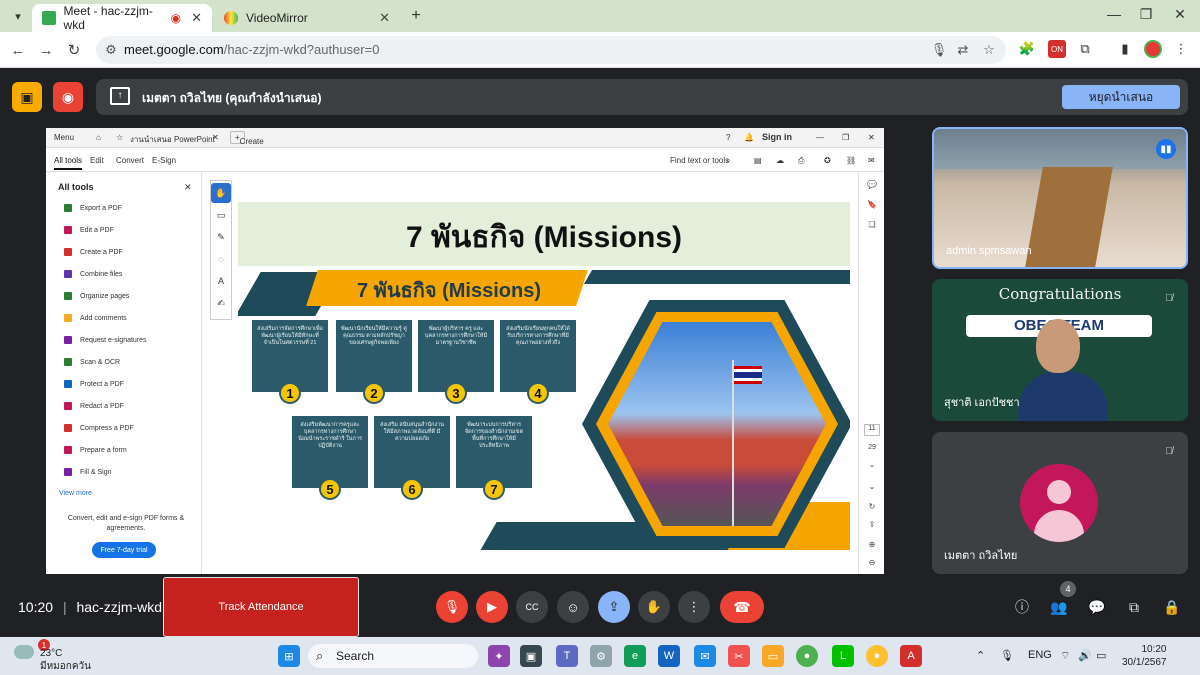 The height and width of the screenshot is (675, 1200). I want to click on ai-assistant-icon: ✪, so click(827, 160).